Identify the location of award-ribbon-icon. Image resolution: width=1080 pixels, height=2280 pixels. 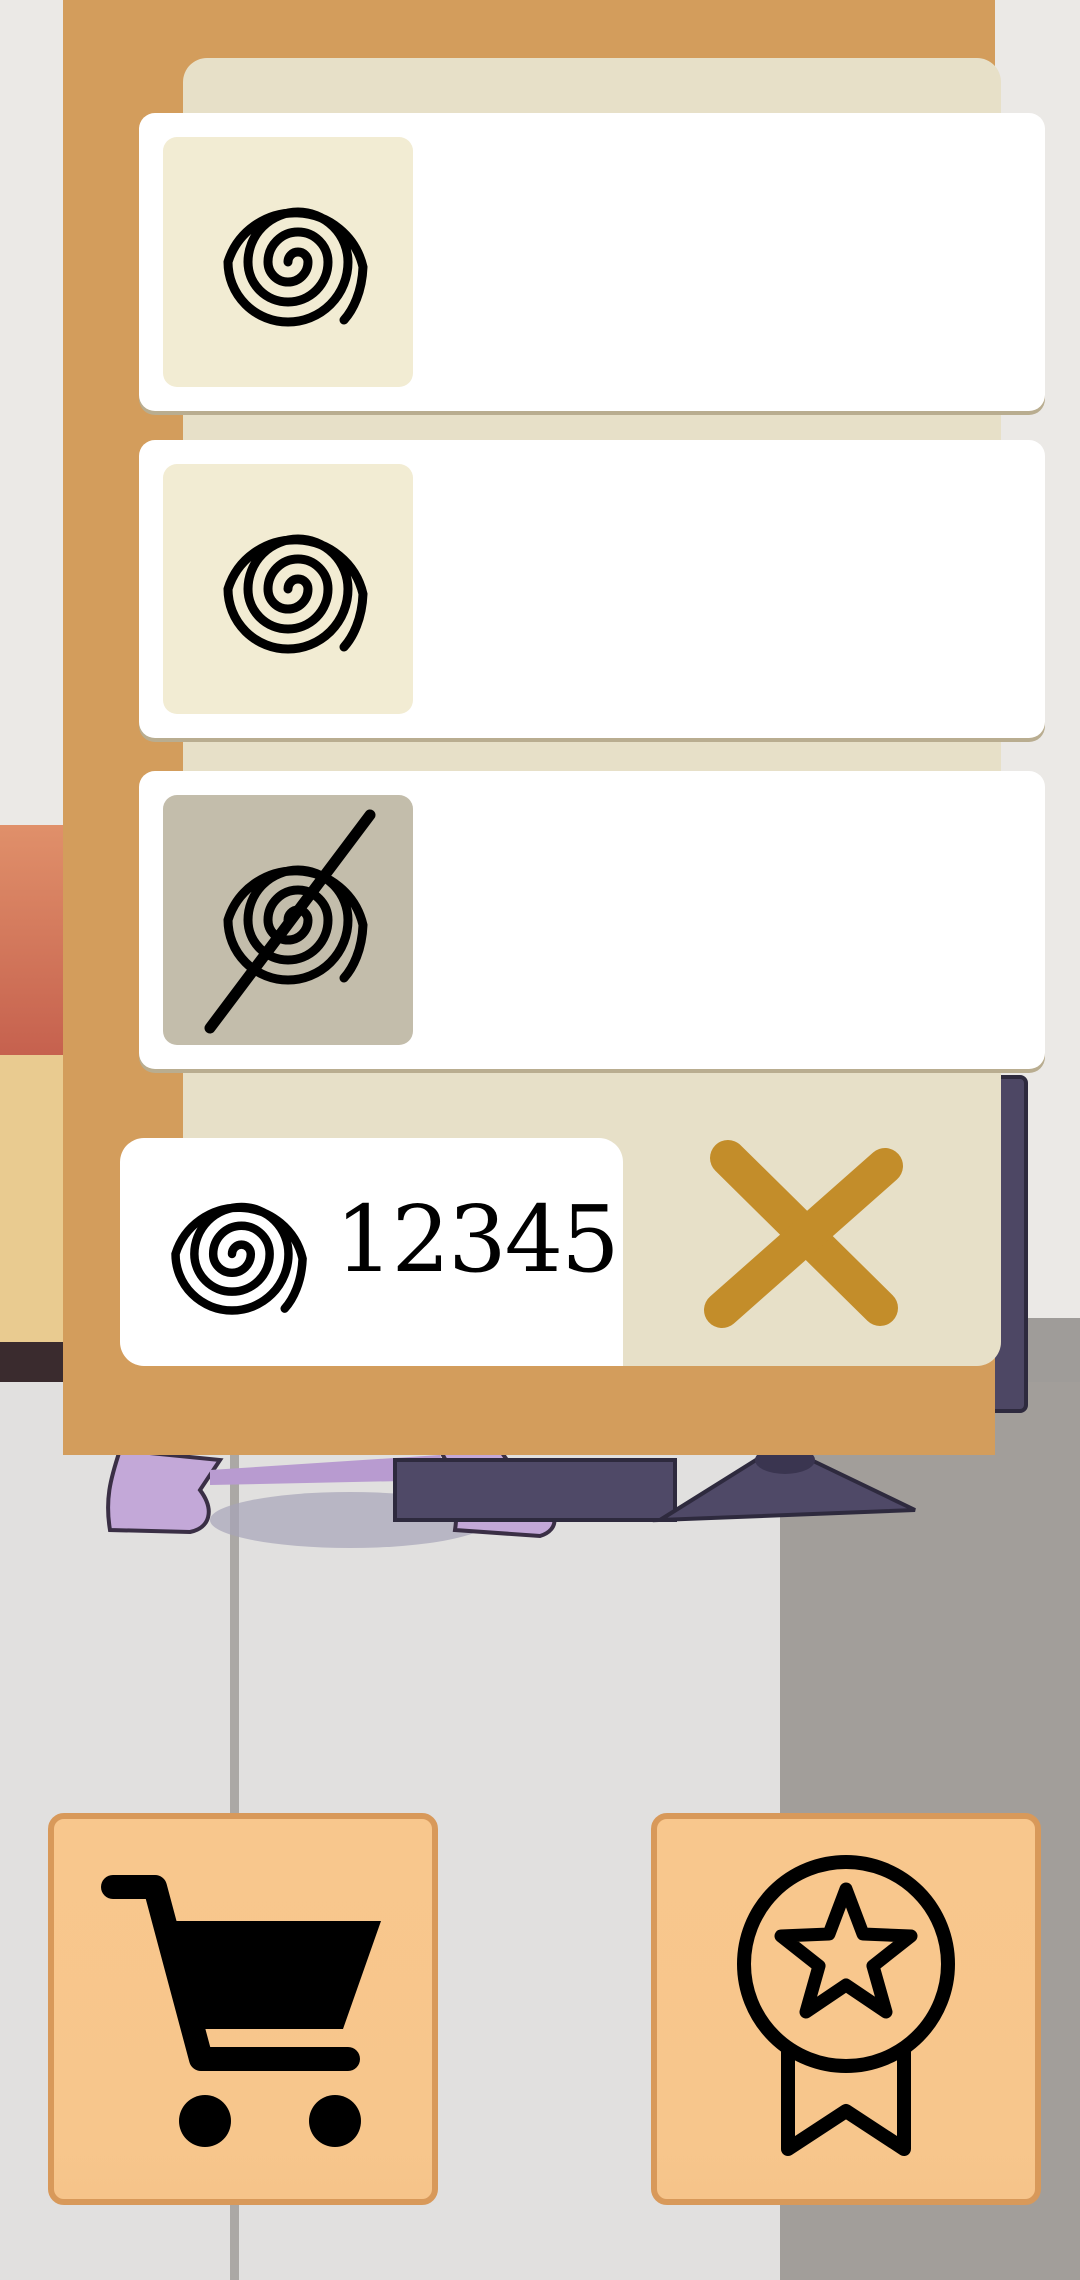
(846, 2005).